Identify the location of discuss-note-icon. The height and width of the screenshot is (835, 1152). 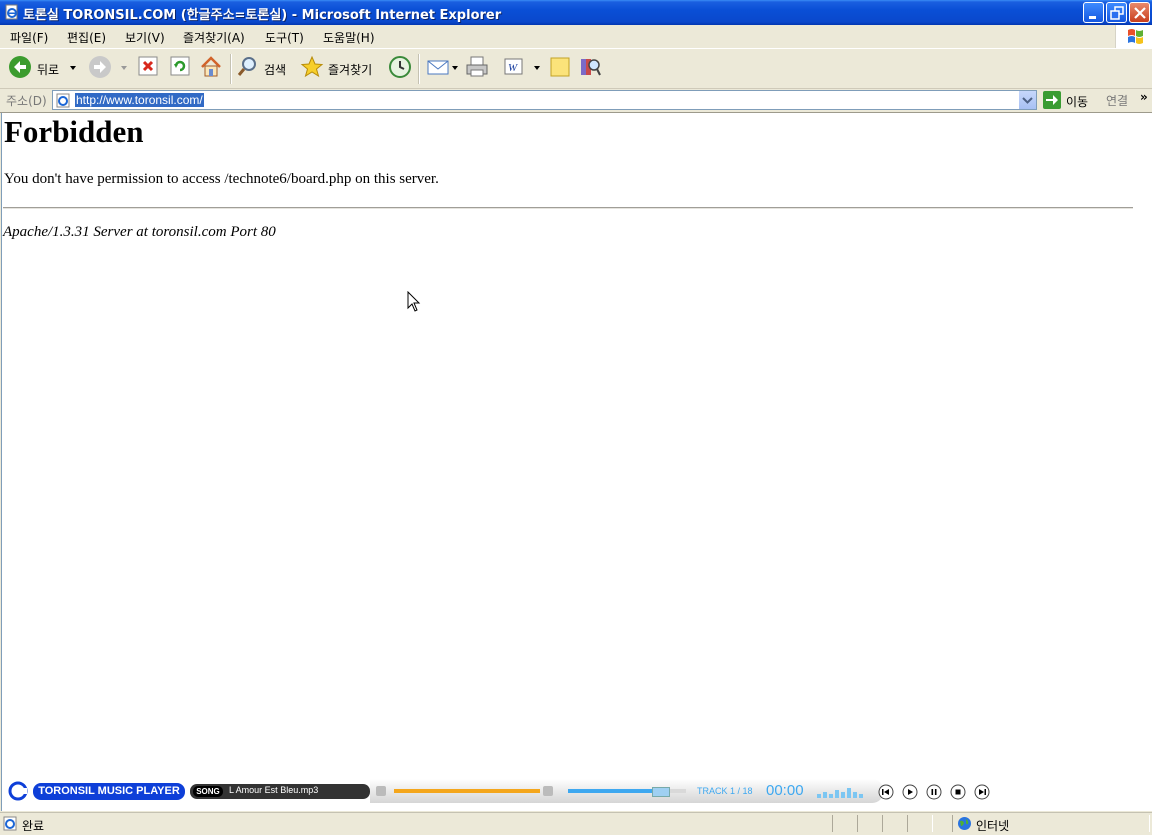
(560, 67).